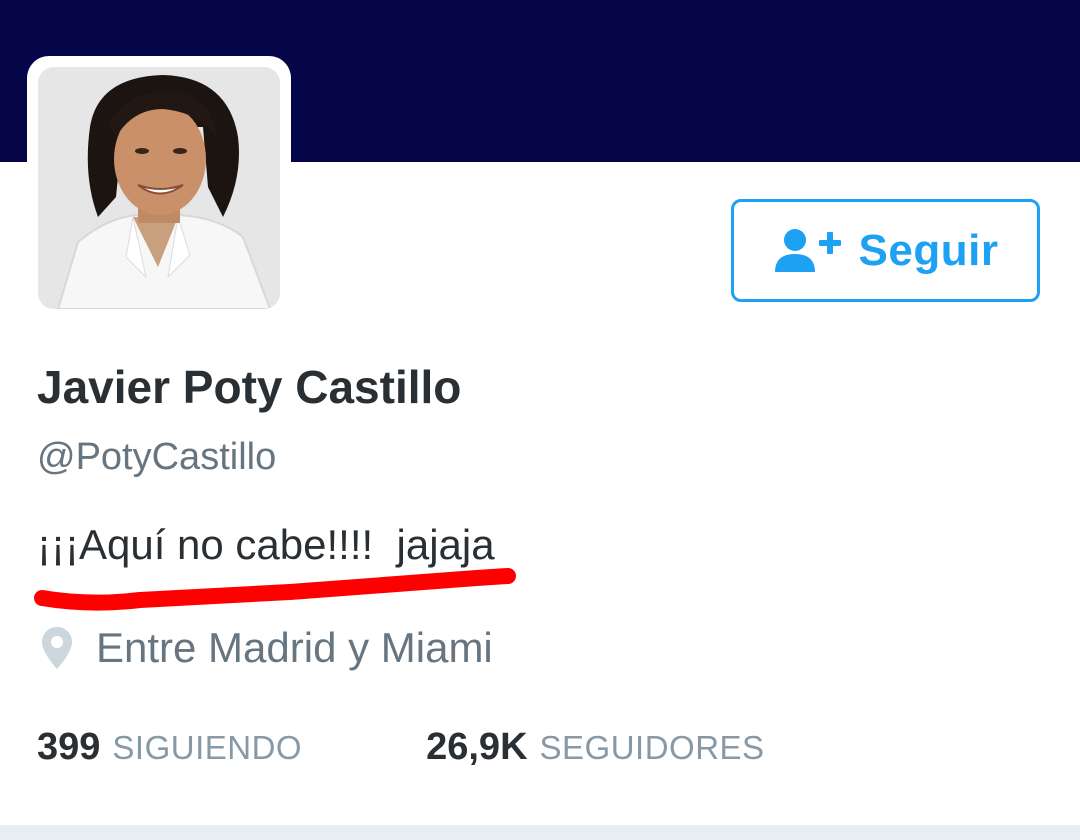 The image size is (1080, 840). I want to click on follow-button: Seguir, so click(885, 250).